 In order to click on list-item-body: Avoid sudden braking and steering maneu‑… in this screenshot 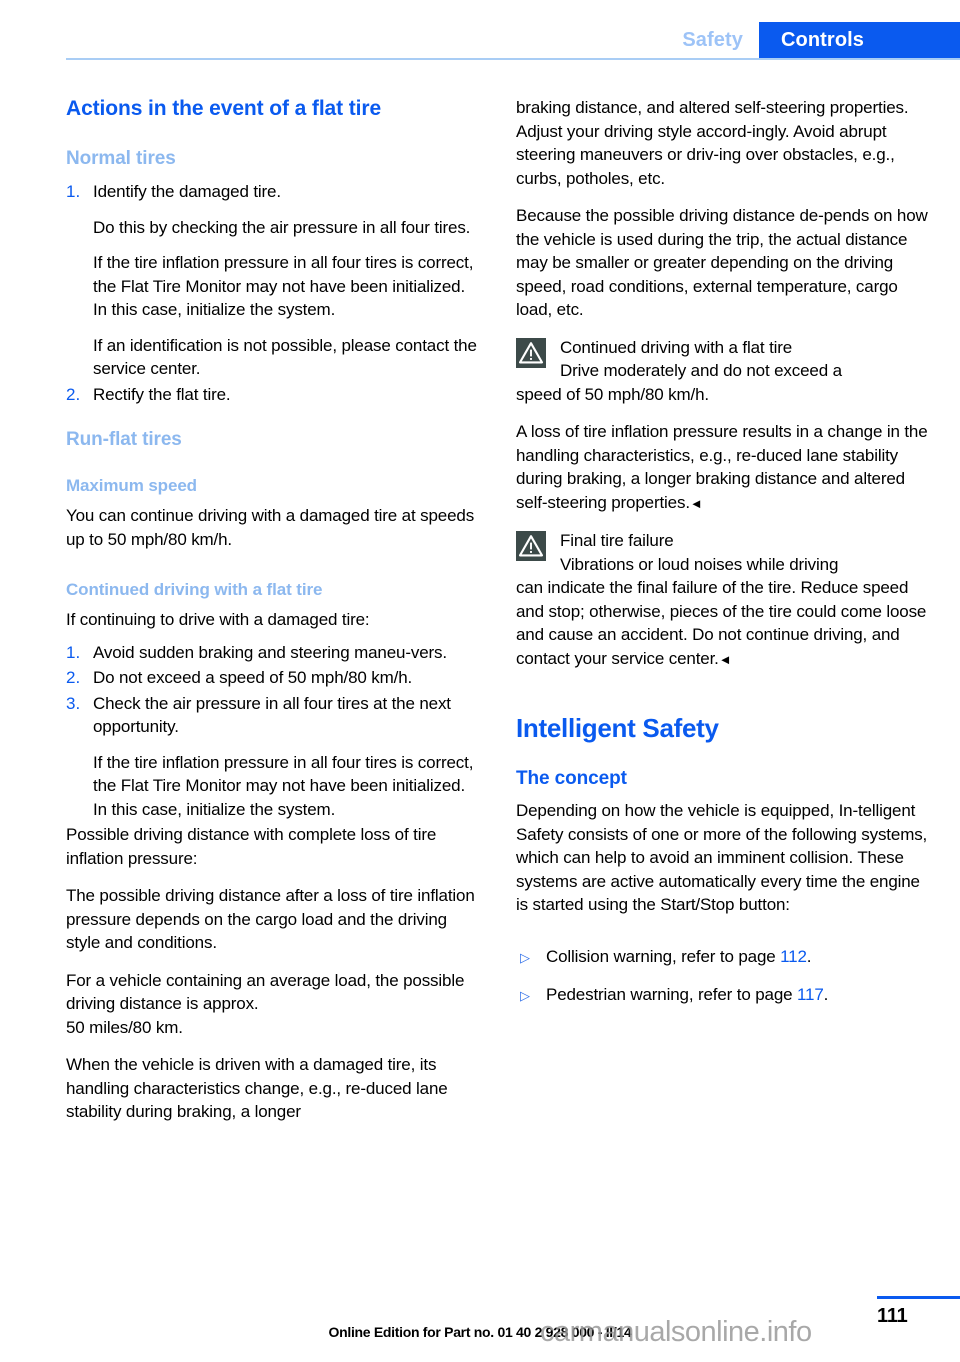, I will do `click(285, 653)`.